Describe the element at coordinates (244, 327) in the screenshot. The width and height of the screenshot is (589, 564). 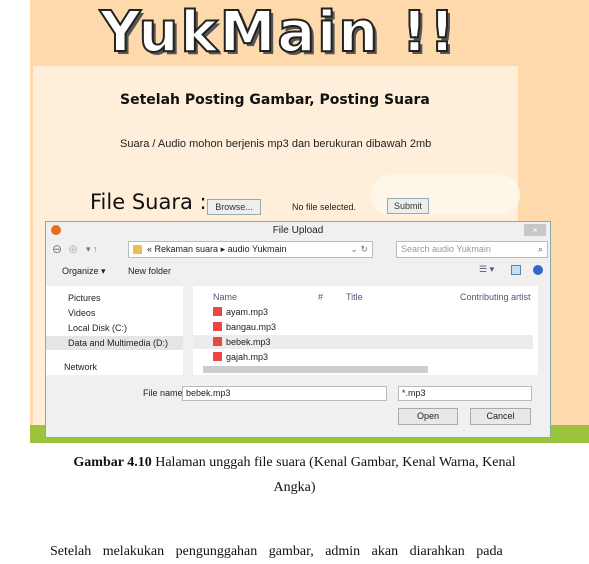
I see `file-row: bangau.mp3` at that location.